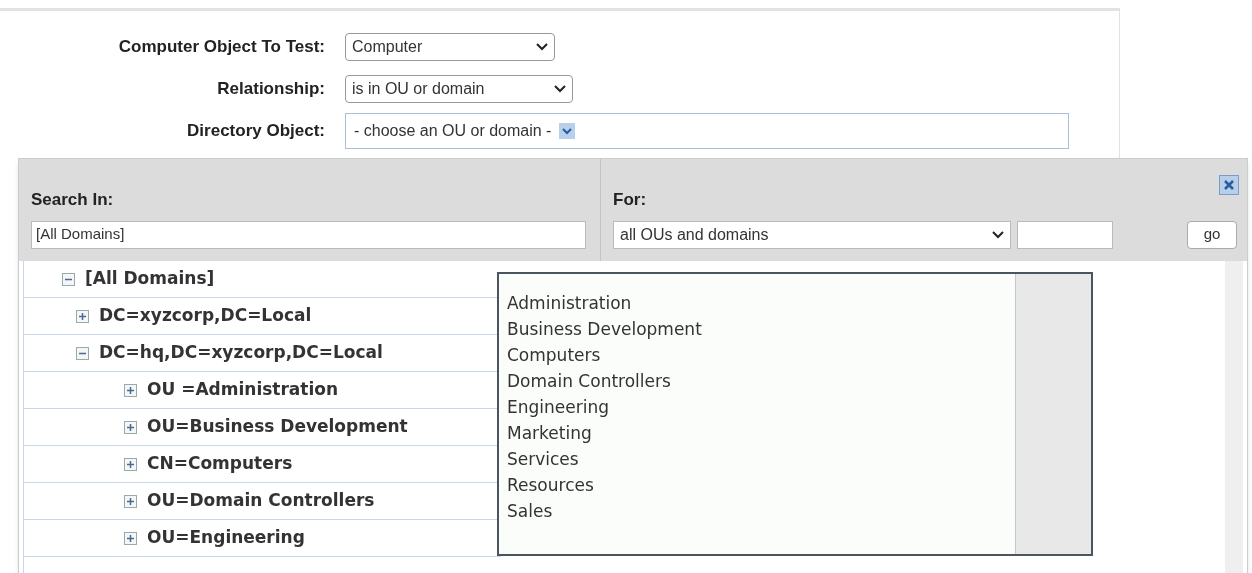 The height and width of the screenshot is (573, 1252). Describe the element at coordinates (450, 47) in the screenshot. I see `select-field: Computer` at that location.